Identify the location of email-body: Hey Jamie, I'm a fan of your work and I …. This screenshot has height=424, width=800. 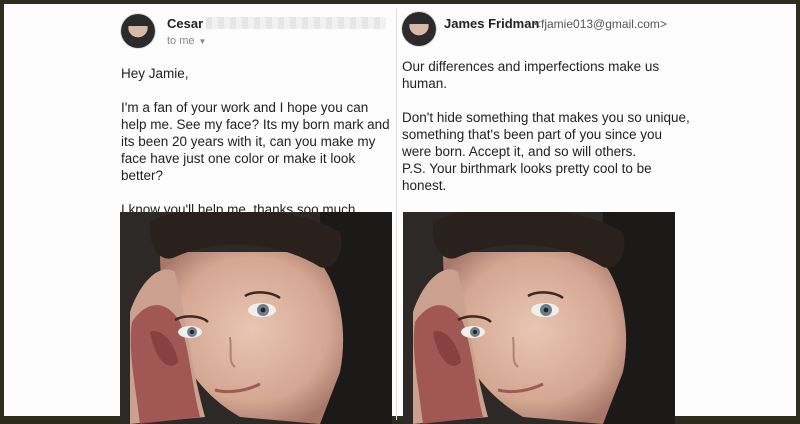
(256, 141).